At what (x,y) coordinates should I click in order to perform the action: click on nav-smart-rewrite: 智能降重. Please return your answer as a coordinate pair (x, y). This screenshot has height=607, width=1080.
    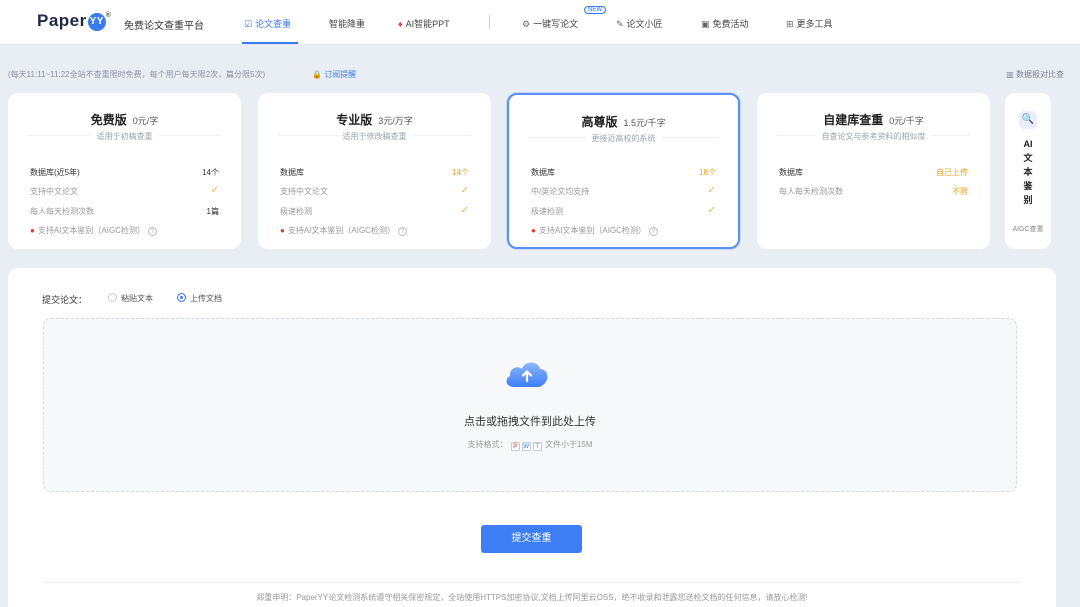
    Looking at the image, I should click on (347, 23).